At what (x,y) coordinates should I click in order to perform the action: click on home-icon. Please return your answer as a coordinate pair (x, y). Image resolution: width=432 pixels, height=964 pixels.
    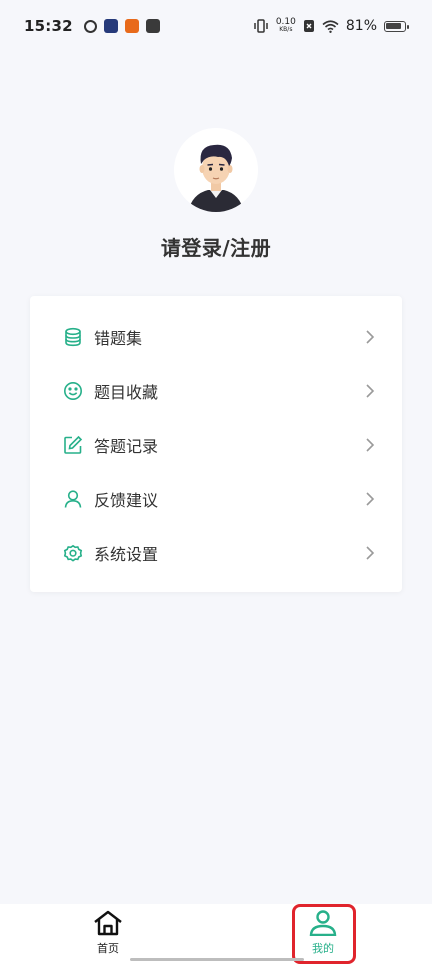
    Looking at the image, I should click on (108, 923).